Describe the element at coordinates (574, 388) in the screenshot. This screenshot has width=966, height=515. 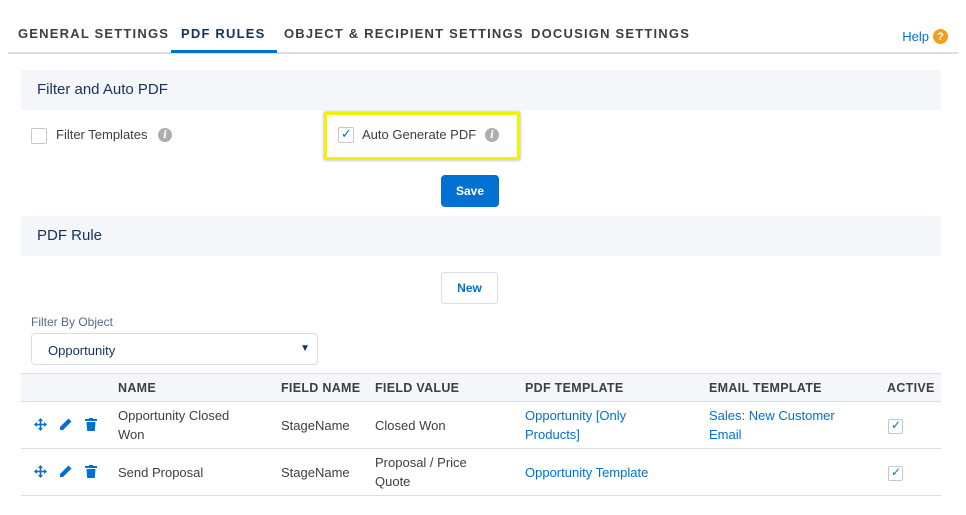
I see `col-pdf-template: PDF TEMPLATE` at that location.